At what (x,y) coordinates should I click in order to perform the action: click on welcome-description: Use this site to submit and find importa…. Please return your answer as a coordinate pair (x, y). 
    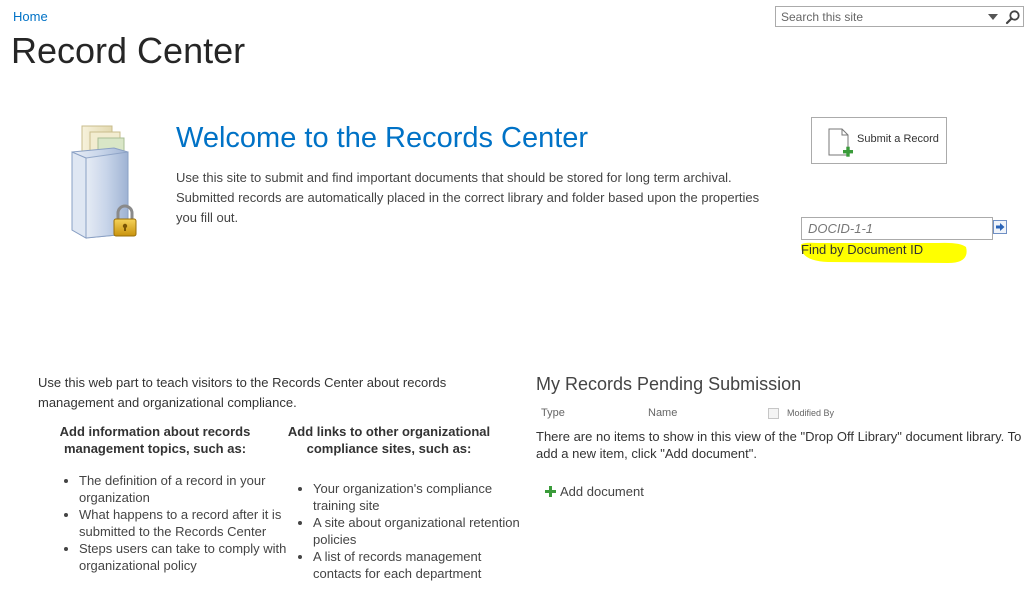
    Looking at the image, I should click on (468, 197).